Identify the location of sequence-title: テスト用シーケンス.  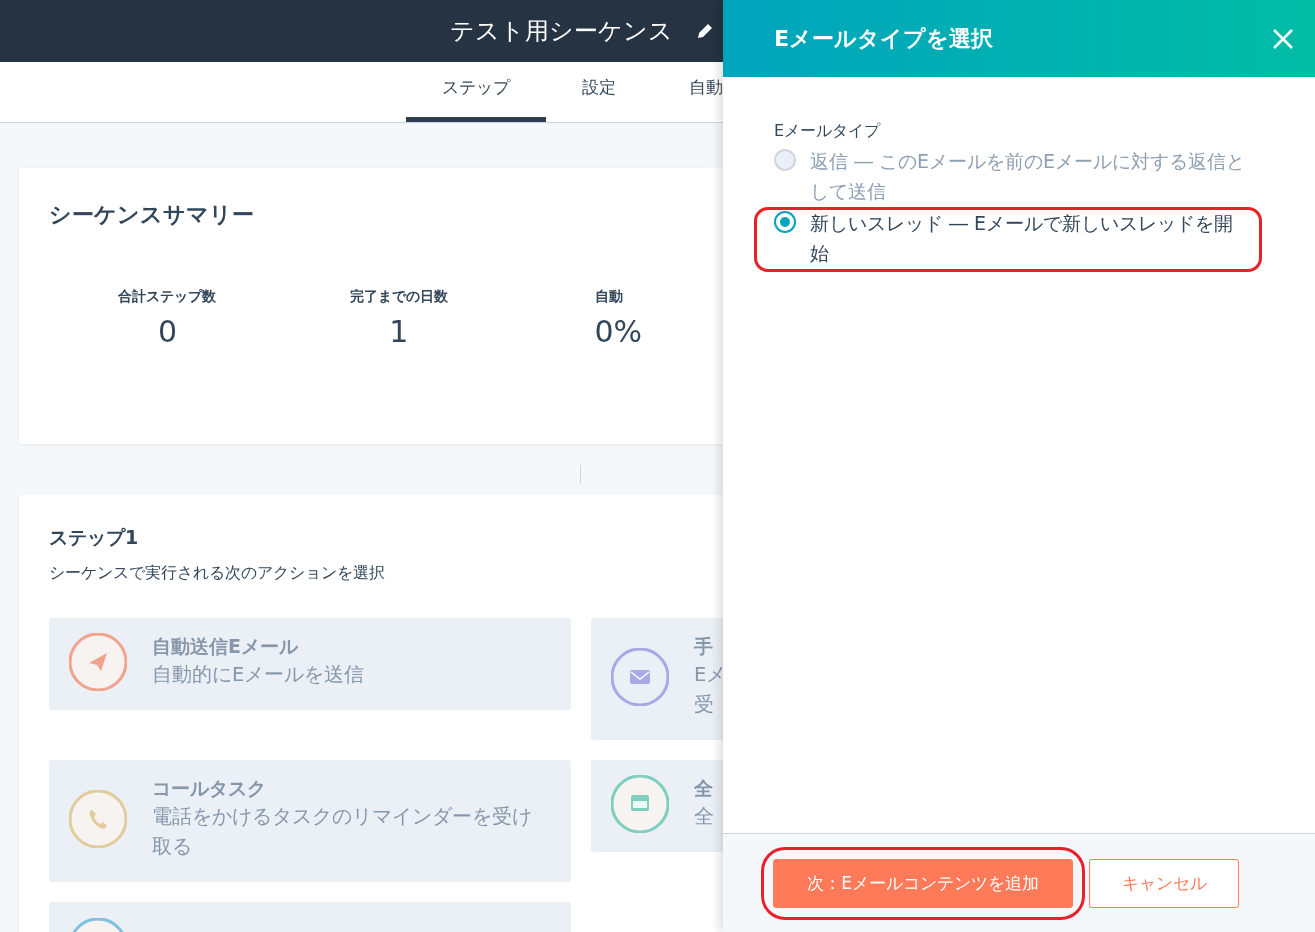
(561, 31).